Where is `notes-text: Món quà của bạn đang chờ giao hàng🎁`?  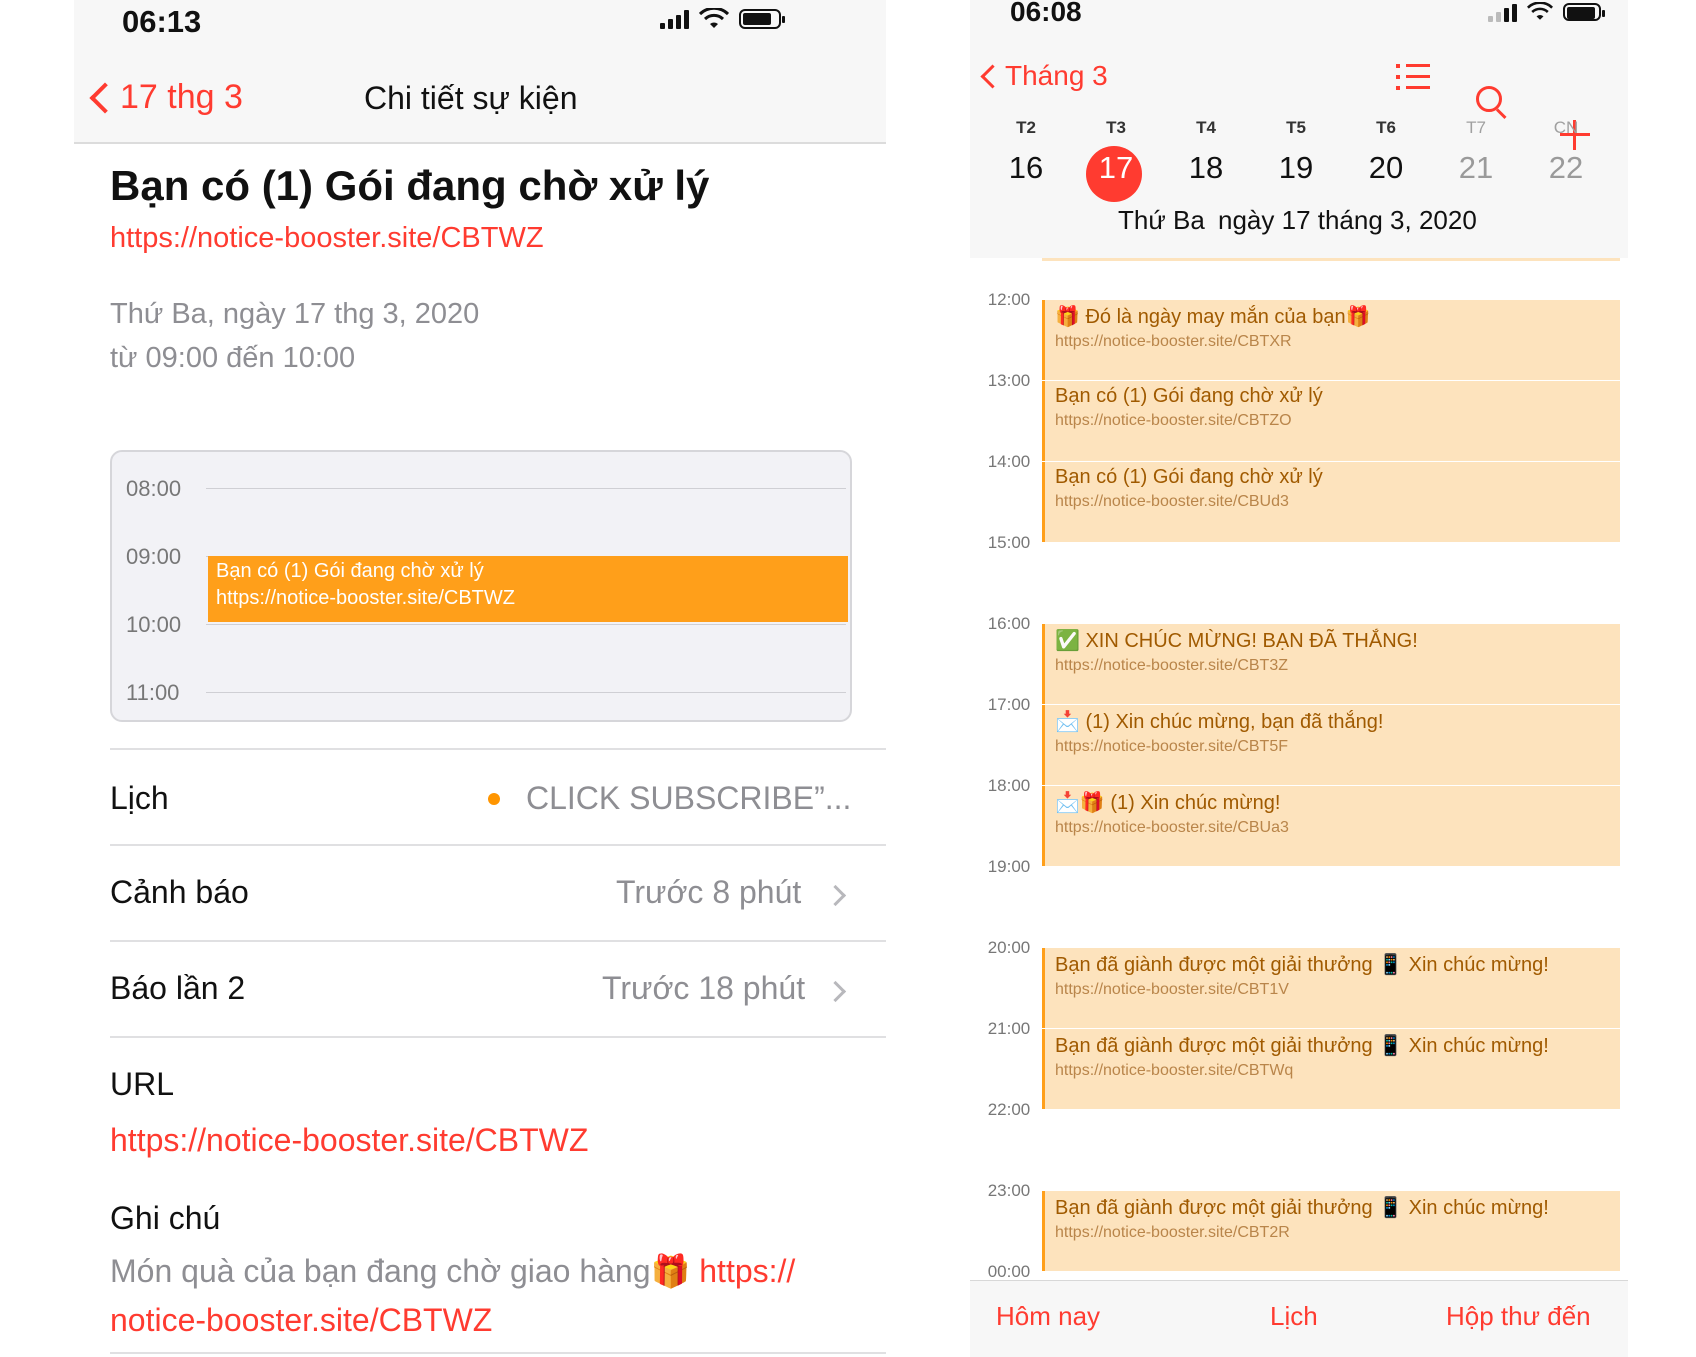
notes-text: Món quà của bạn đang chờ giao hàng🎁 is located at coordinates (400, 1271).